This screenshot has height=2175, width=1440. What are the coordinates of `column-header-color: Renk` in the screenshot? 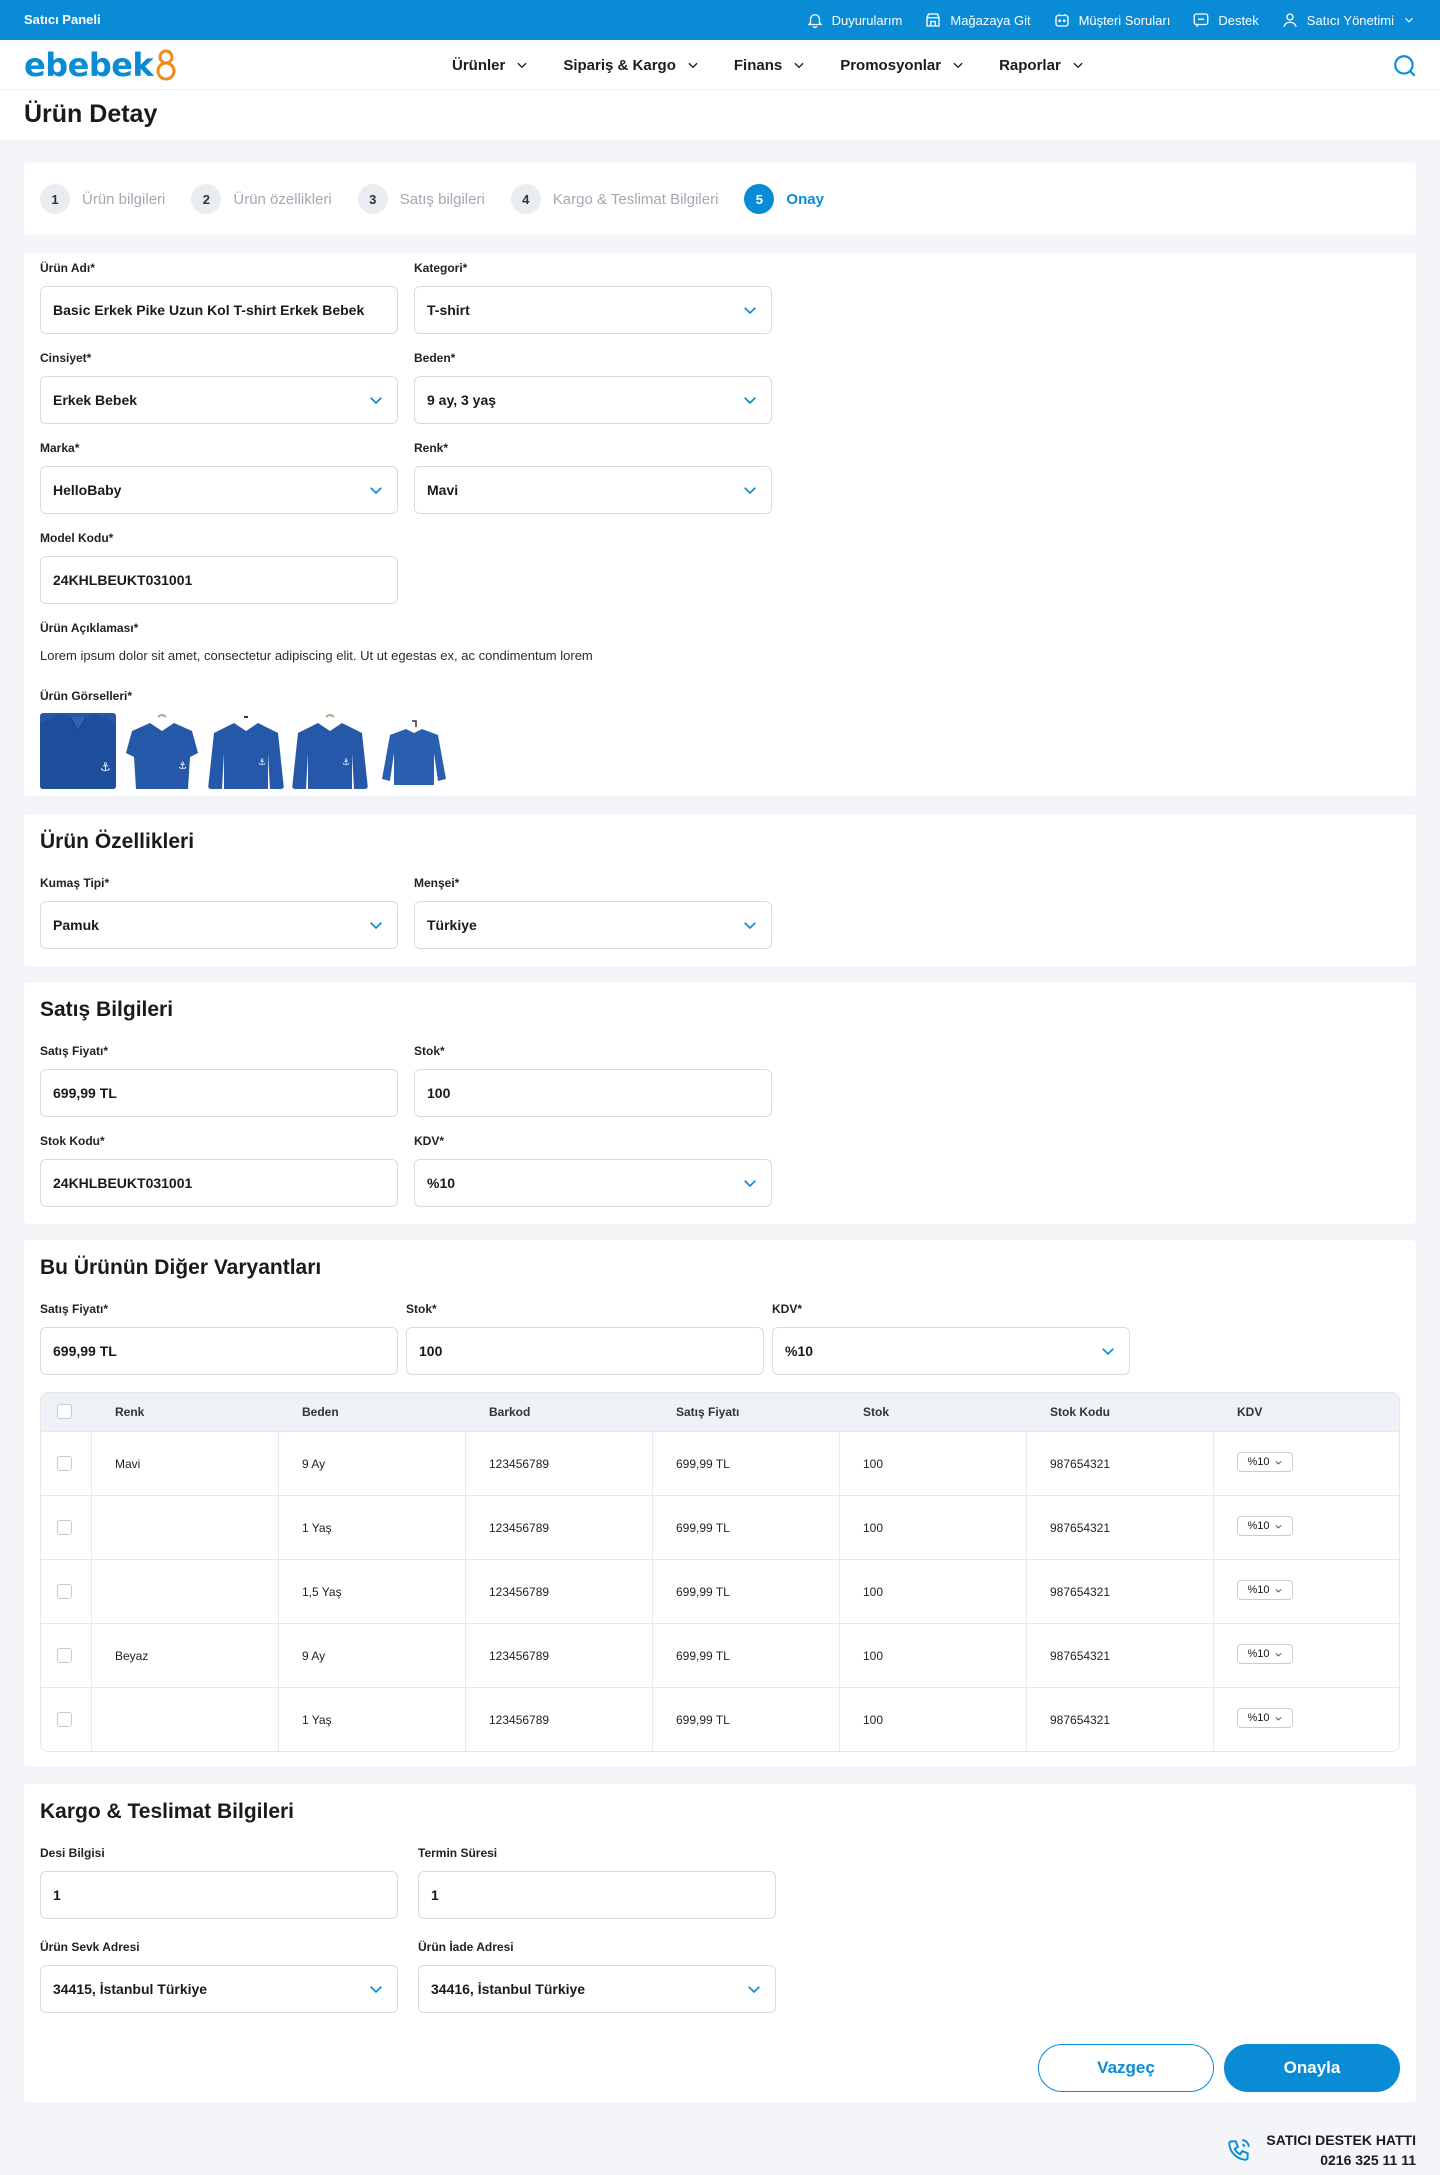 It's located at (130, 1412).